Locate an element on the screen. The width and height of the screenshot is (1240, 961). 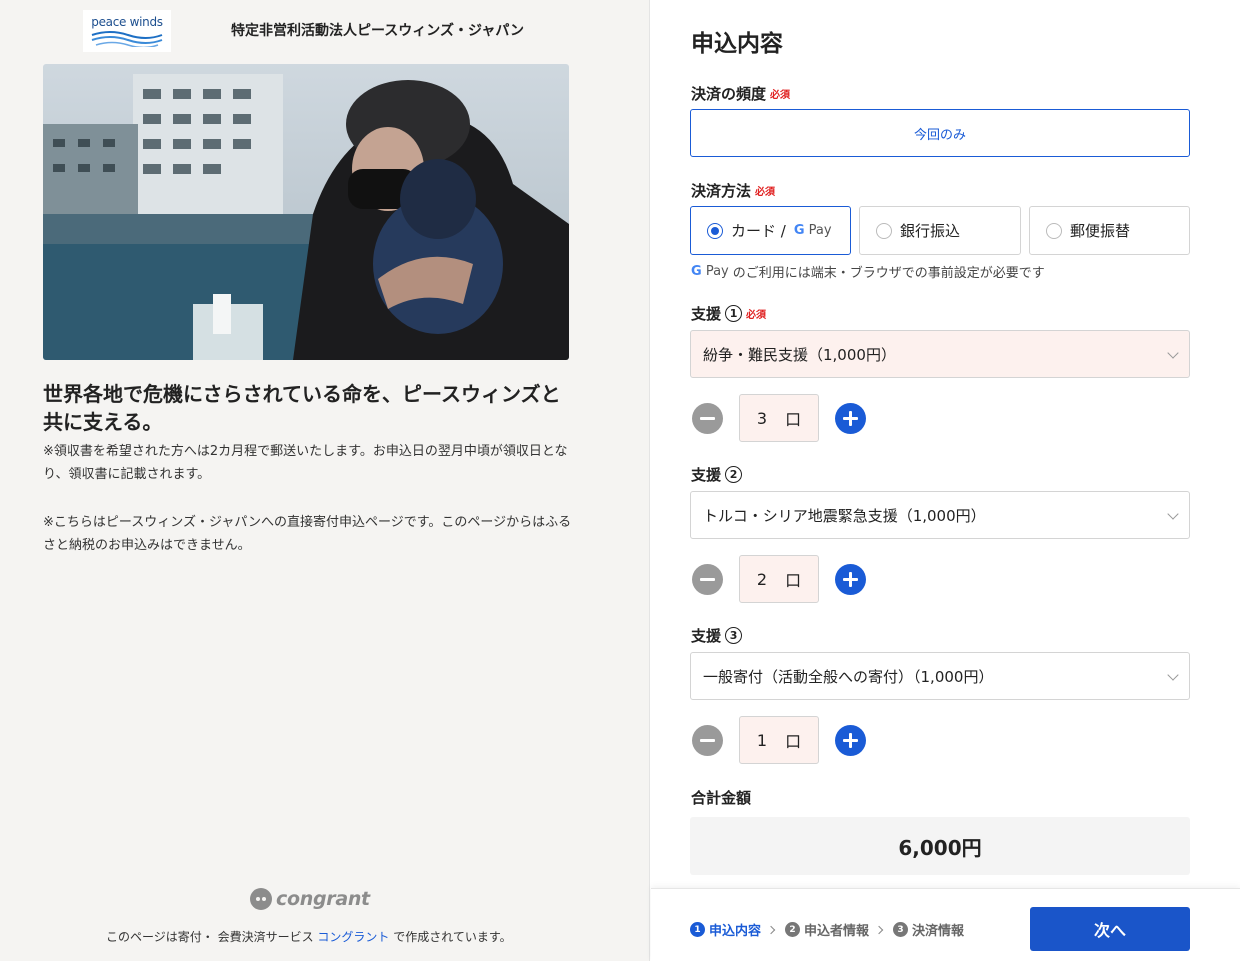
waves-icon is located at coordinates (127, 39).